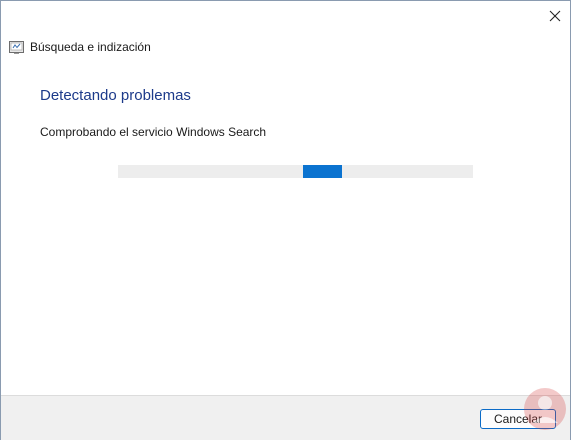  I want to click on watermark-logo, so click(545, 409).